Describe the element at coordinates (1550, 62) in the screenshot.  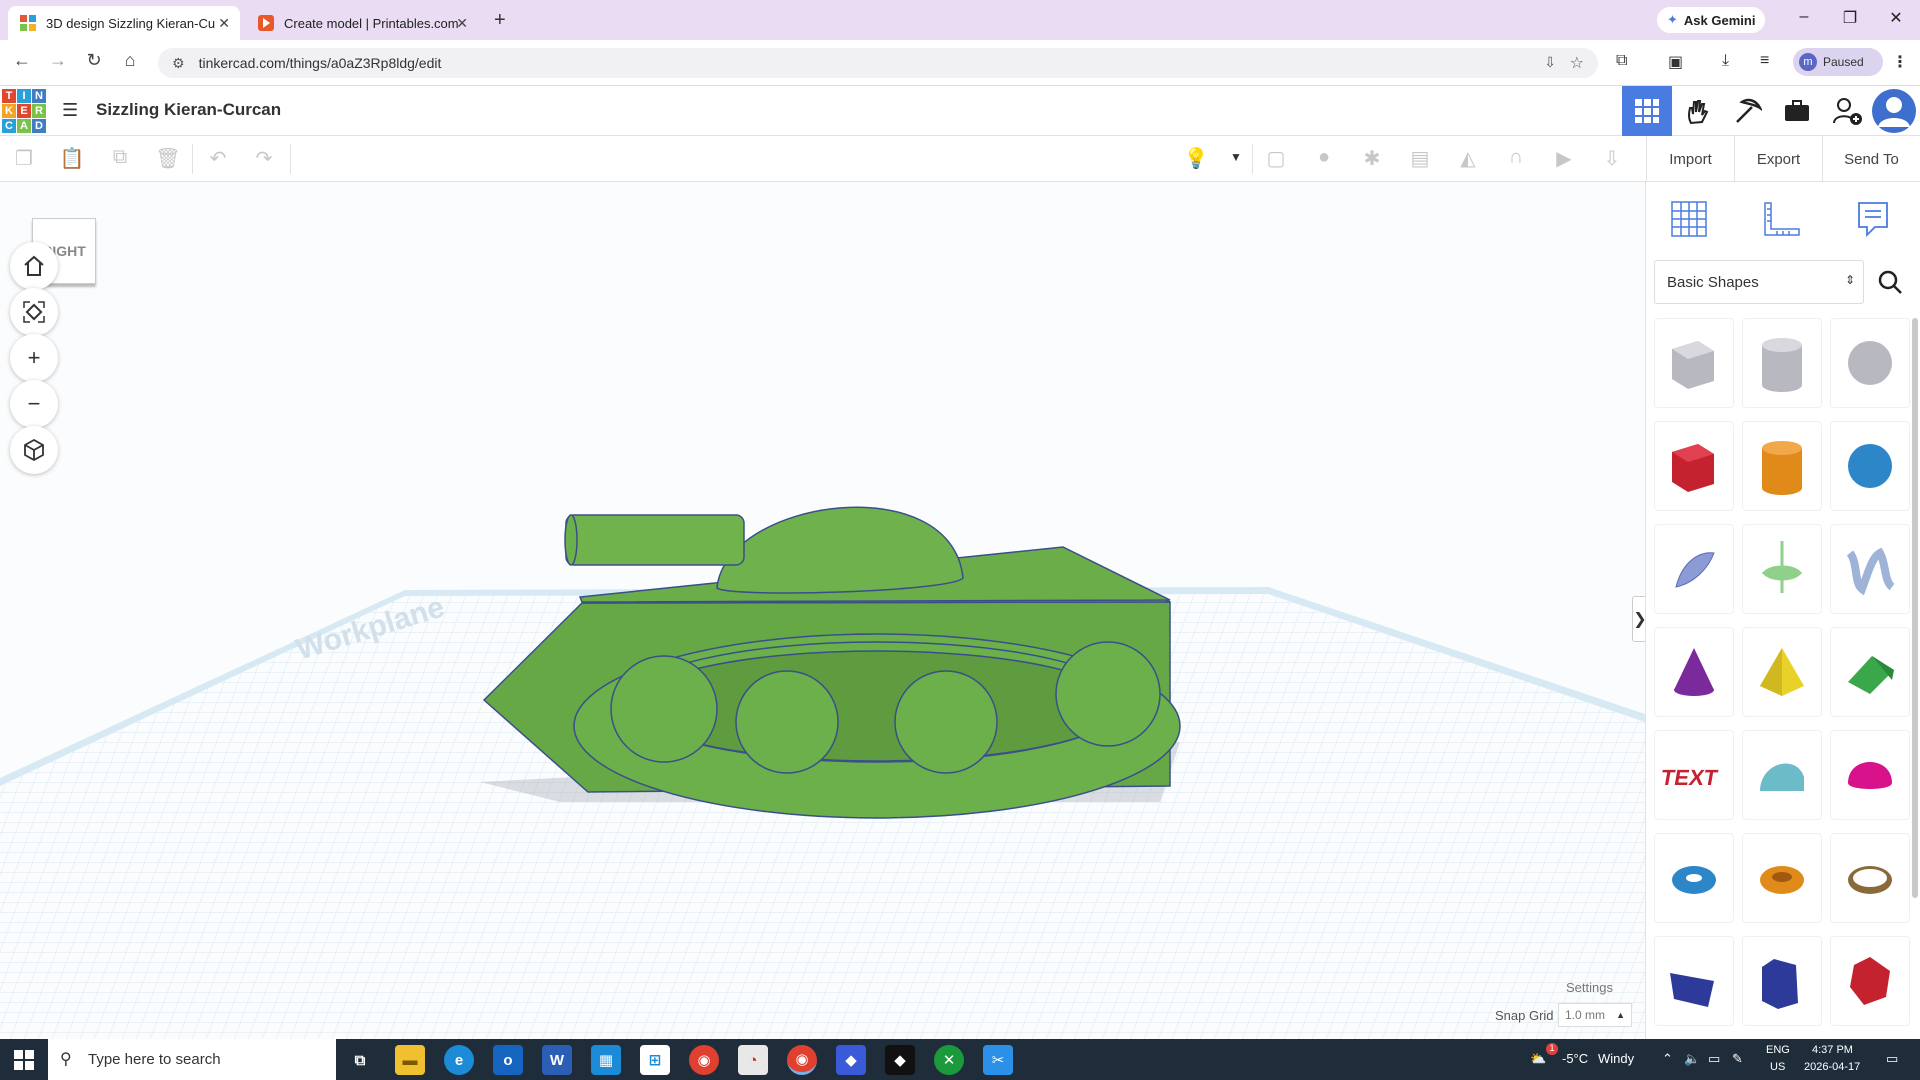
I see `install-app-icon: ⇩` at that location.